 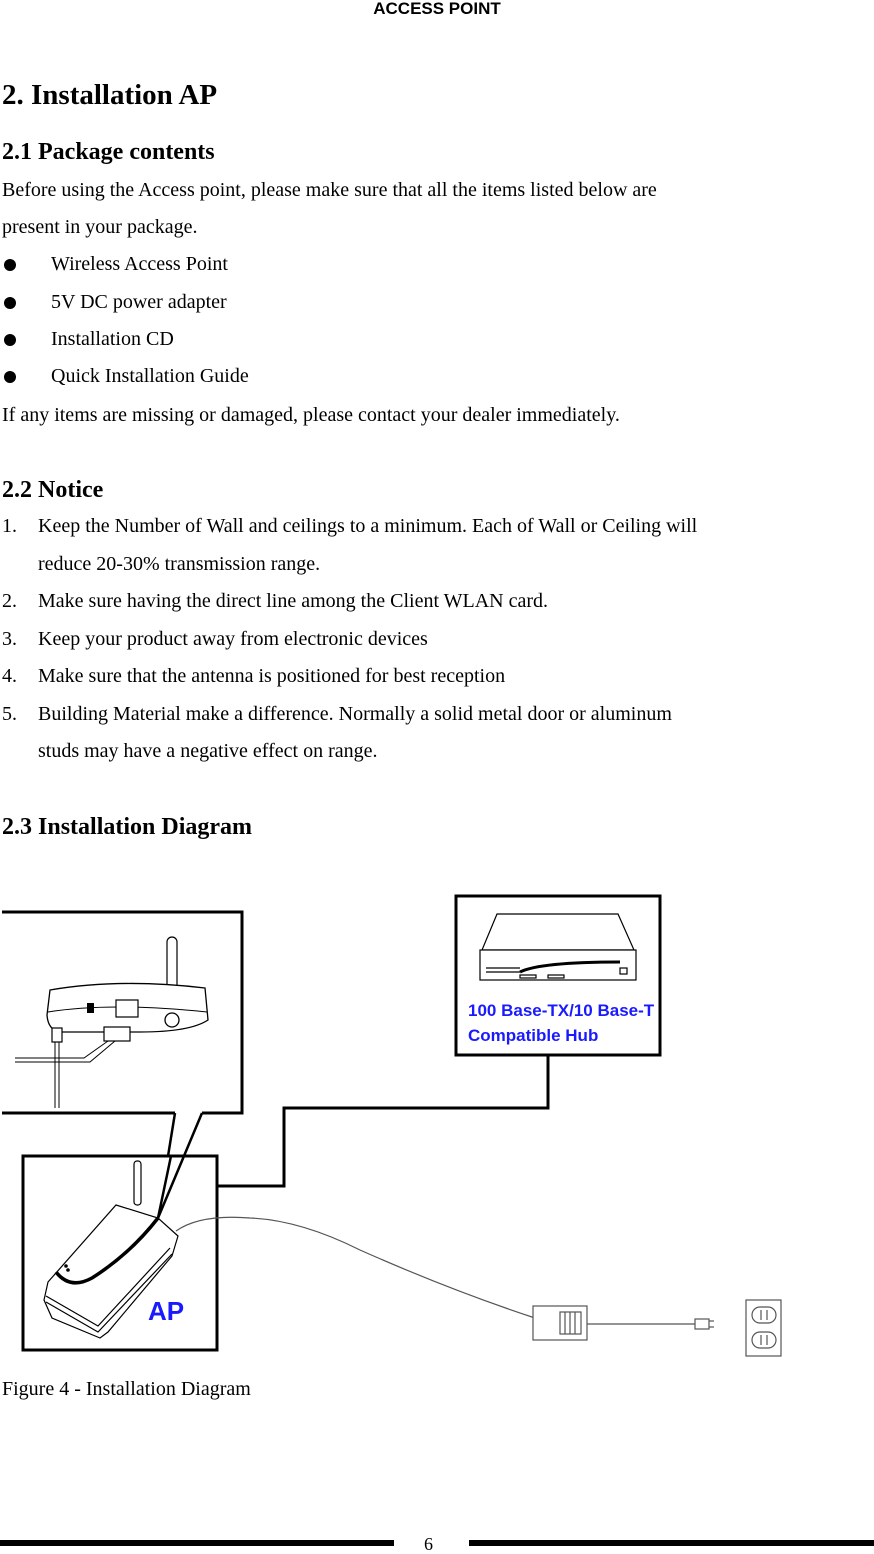 What do you see at coordinates (533, 1035) in the screenshot?
I see `hub-label-line-2: Compatible Hub` at bounding box center [533, 1035].